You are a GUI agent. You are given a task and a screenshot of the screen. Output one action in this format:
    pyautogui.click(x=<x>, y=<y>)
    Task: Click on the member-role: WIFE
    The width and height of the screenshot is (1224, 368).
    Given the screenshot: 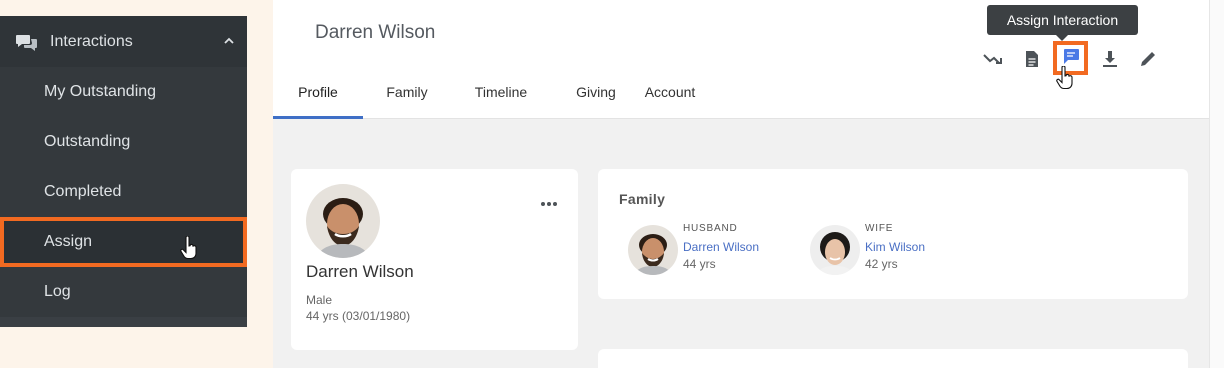 What is the action you would take?
    pyautogui.click(x=879, y=228)
    